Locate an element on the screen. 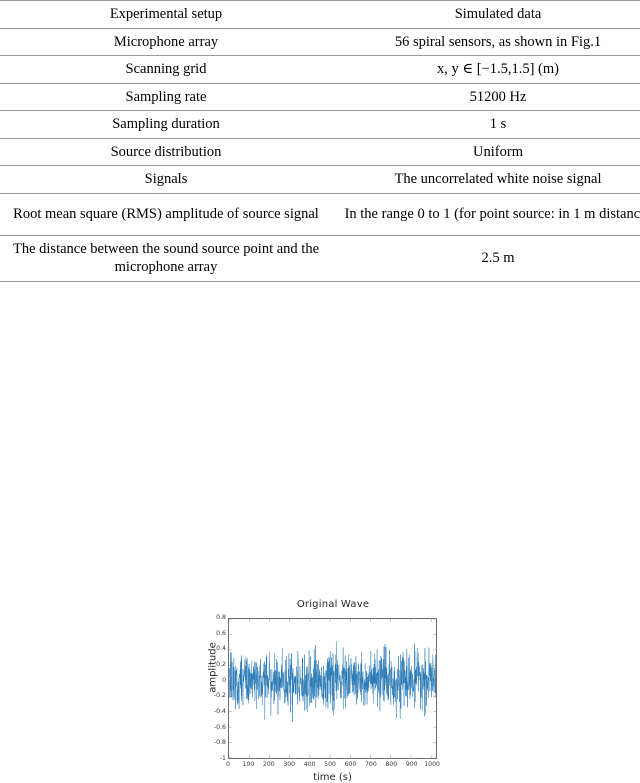 Image resolution: width=640 pixels, height=783 pixels. y-axis-label: amplitude is located at coordinates (213, 667).